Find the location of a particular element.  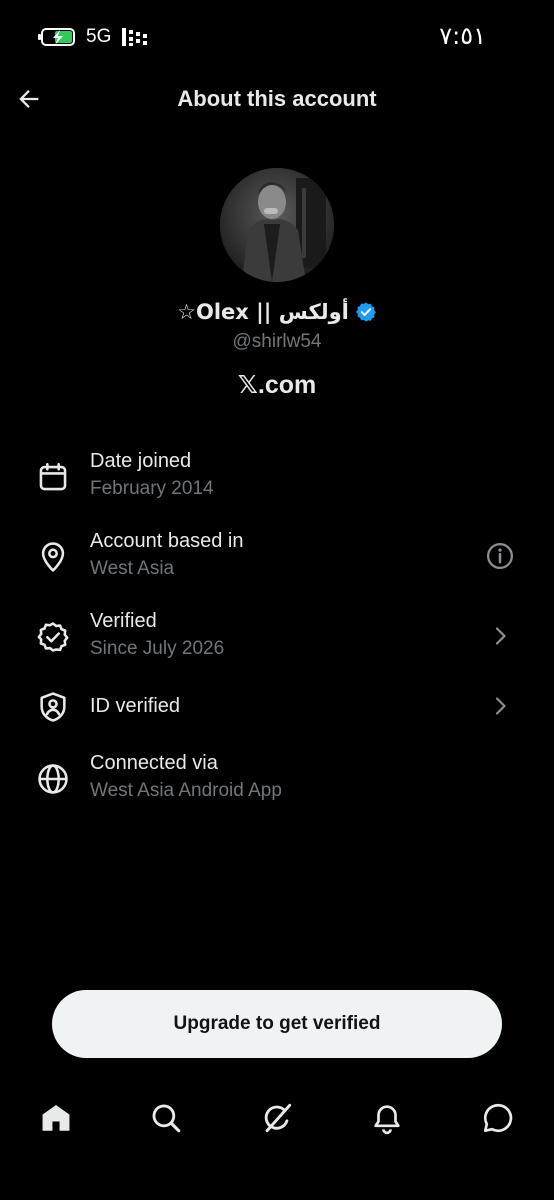

nav-grok is located at coordinates (277, 1118).